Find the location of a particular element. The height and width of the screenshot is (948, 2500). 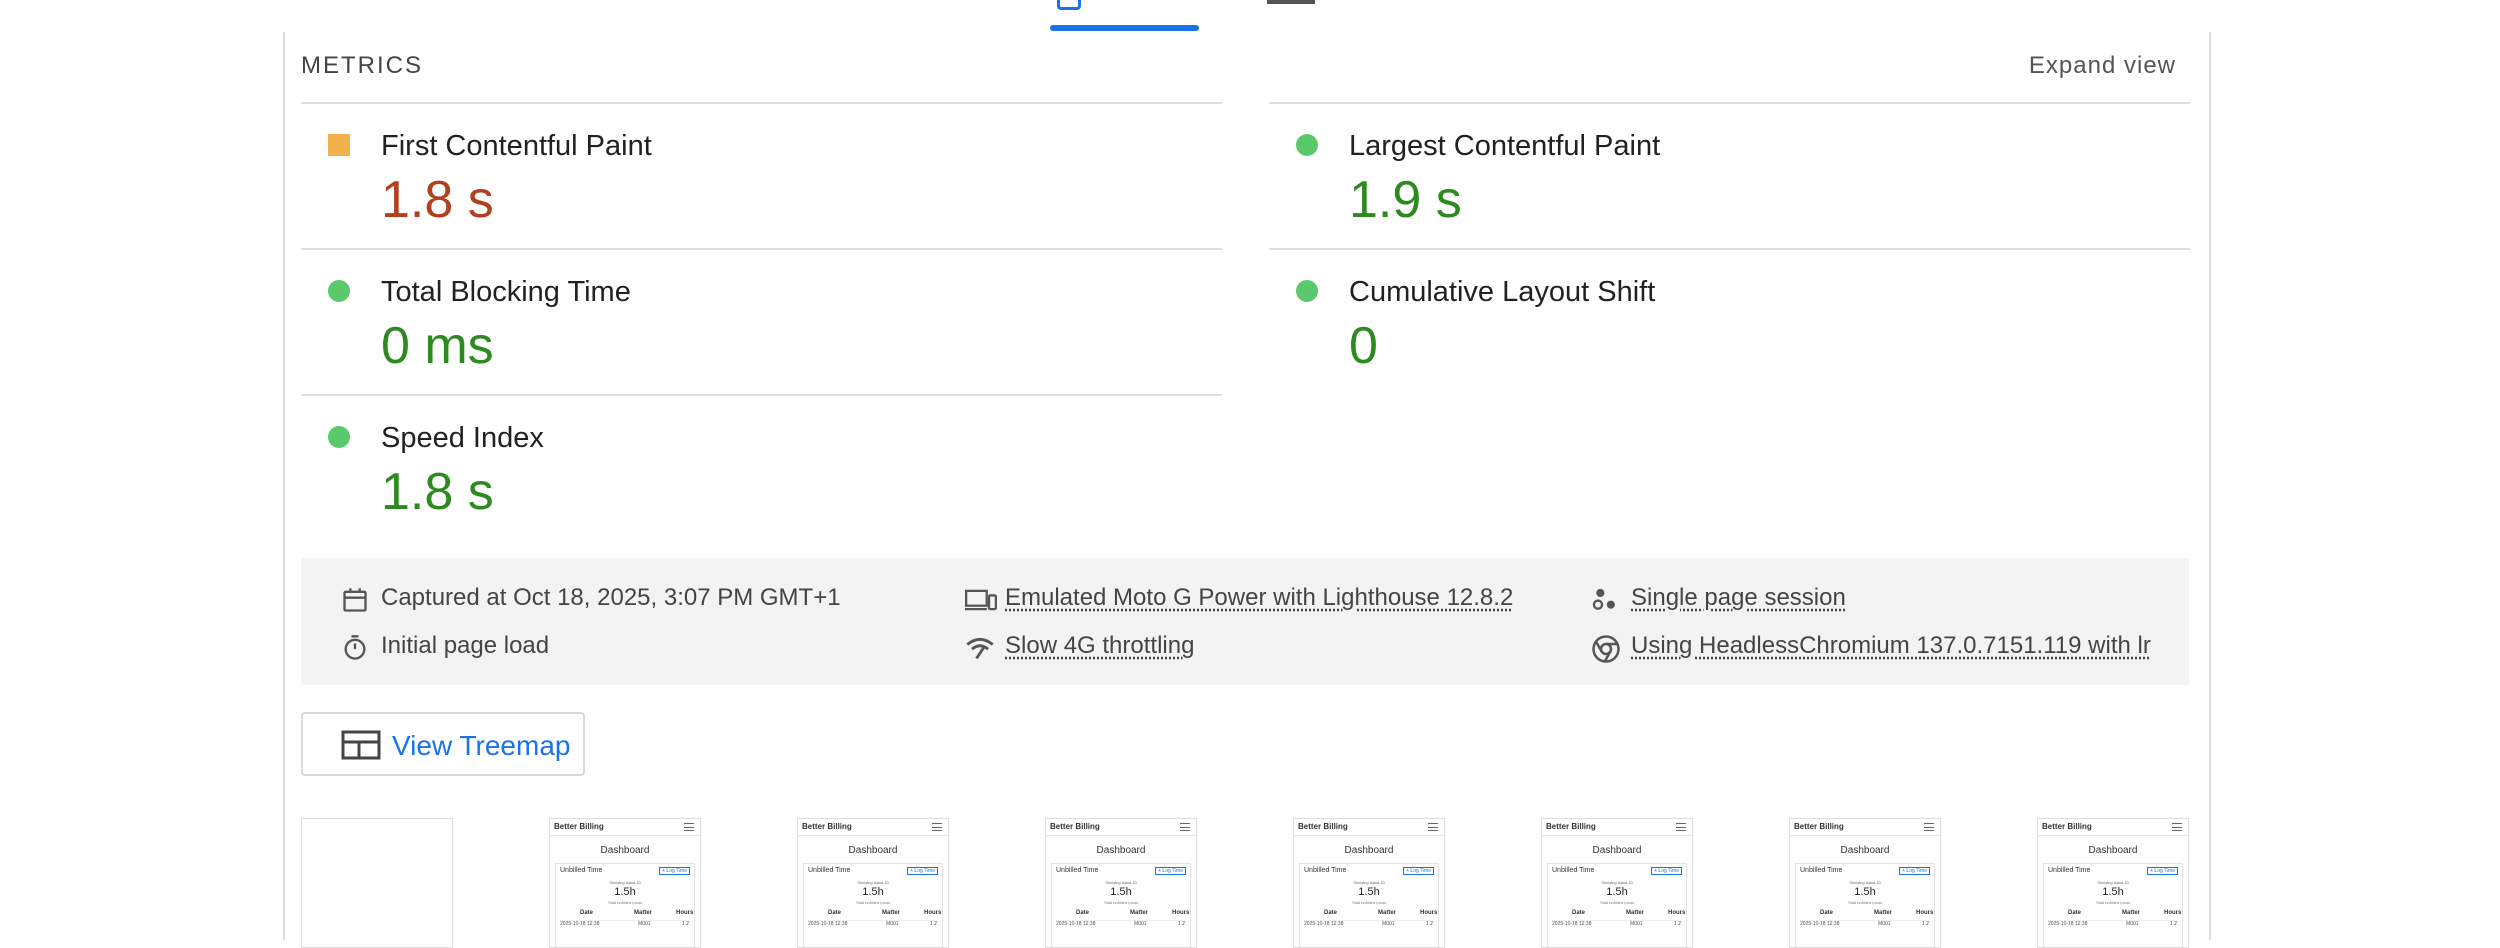

active-tab-indicator is located at coordinates (1124, 28).